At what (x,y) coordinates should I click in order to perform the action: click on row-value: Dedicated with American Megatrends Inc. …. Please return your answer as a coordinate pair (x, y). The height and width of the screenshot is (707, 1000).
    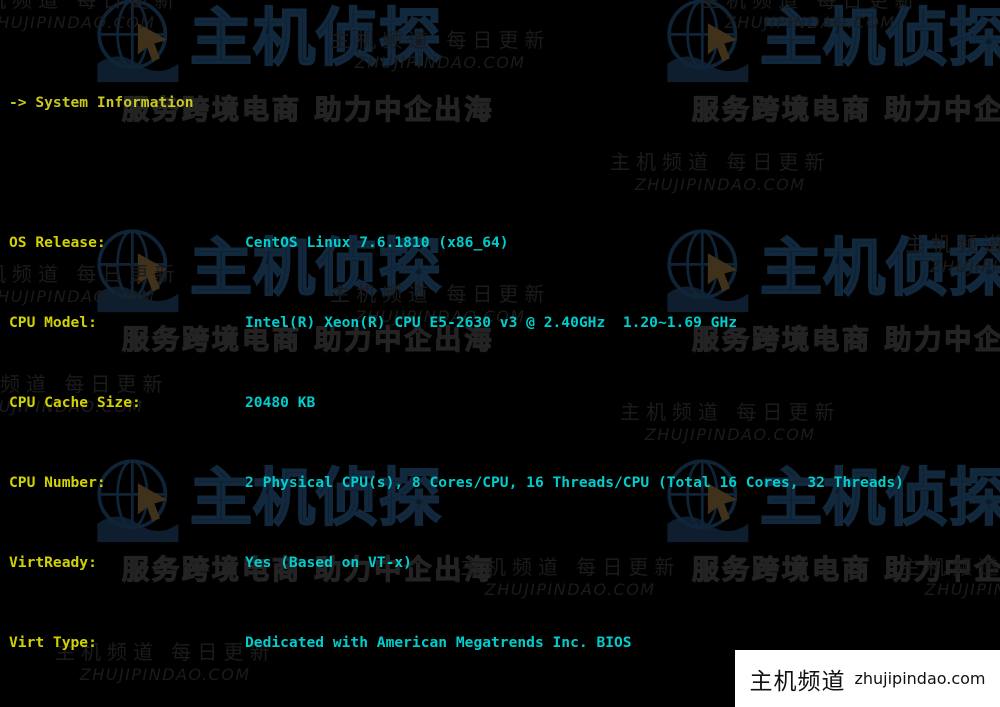
    Looking at the image, I should click on (438, 642).